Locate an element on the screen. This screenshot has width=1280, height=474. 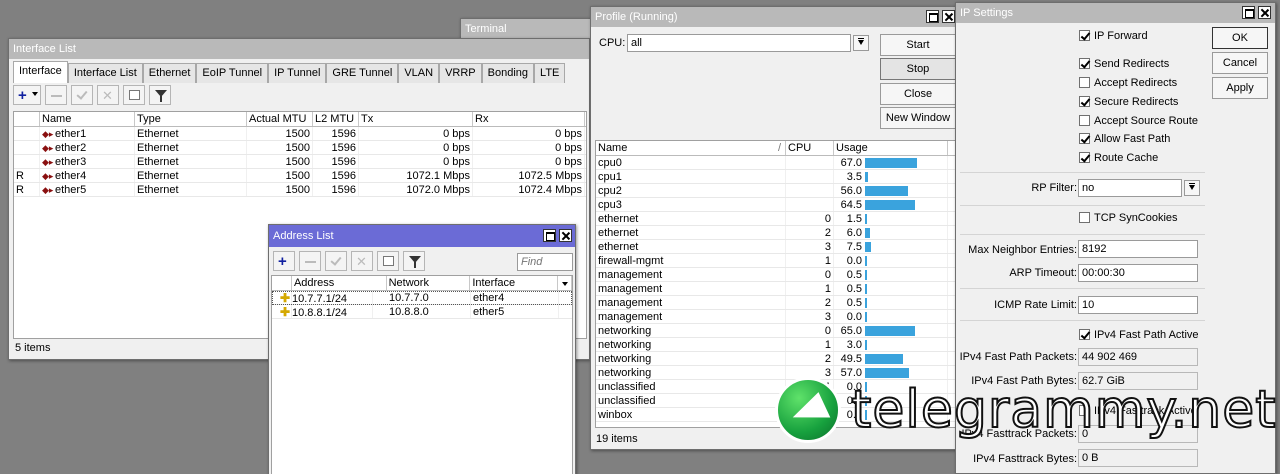
col-l2-mtu: L2 MTU is located at coordinates (336, 119).